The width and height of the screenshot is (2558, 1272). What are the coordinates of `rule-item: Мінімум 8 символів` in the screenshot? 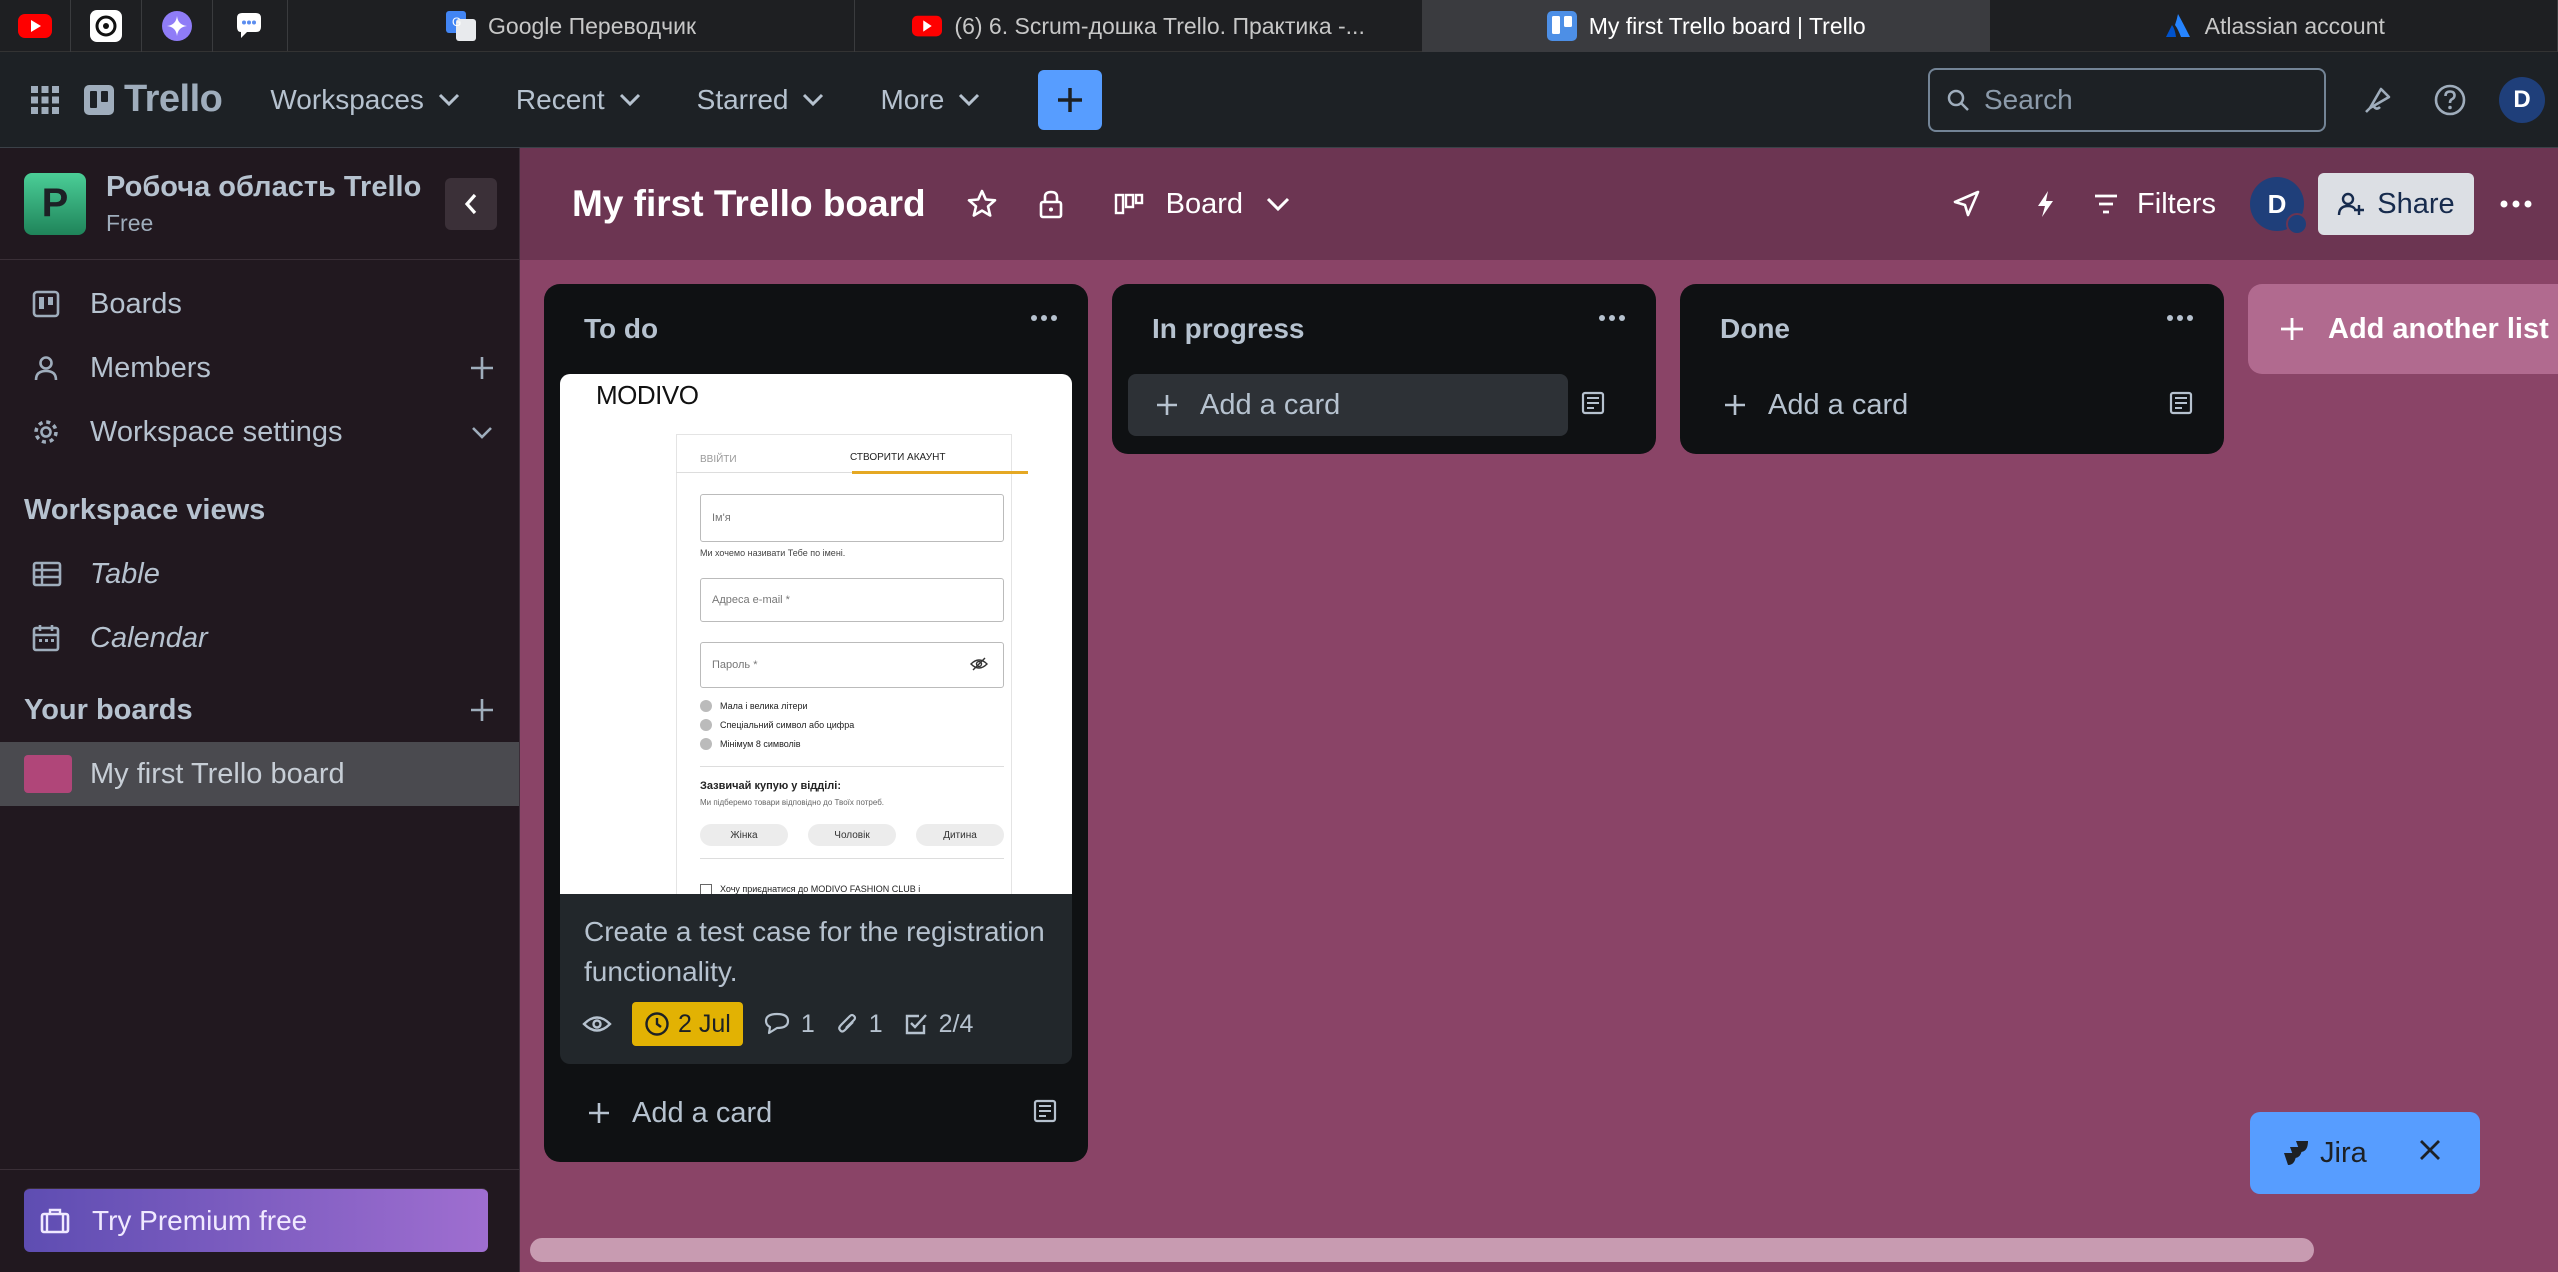 It's located at (777, 743).